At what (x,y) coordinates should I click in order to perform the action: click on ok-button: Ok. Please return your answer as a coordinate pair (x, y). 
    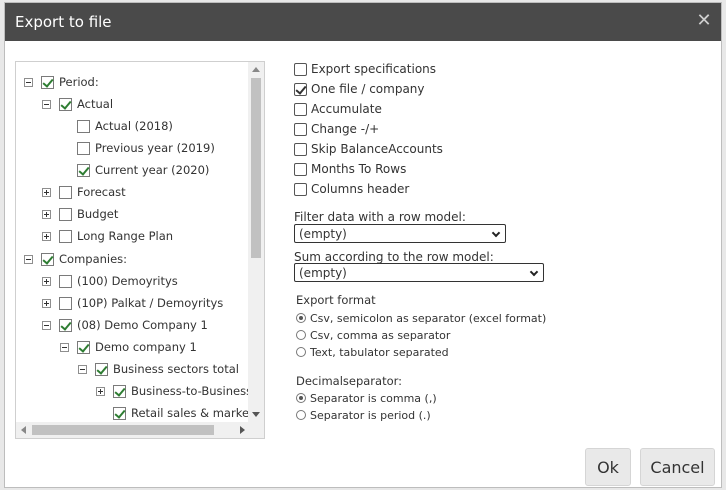
    Looking at the image, I should click on (608, 467).